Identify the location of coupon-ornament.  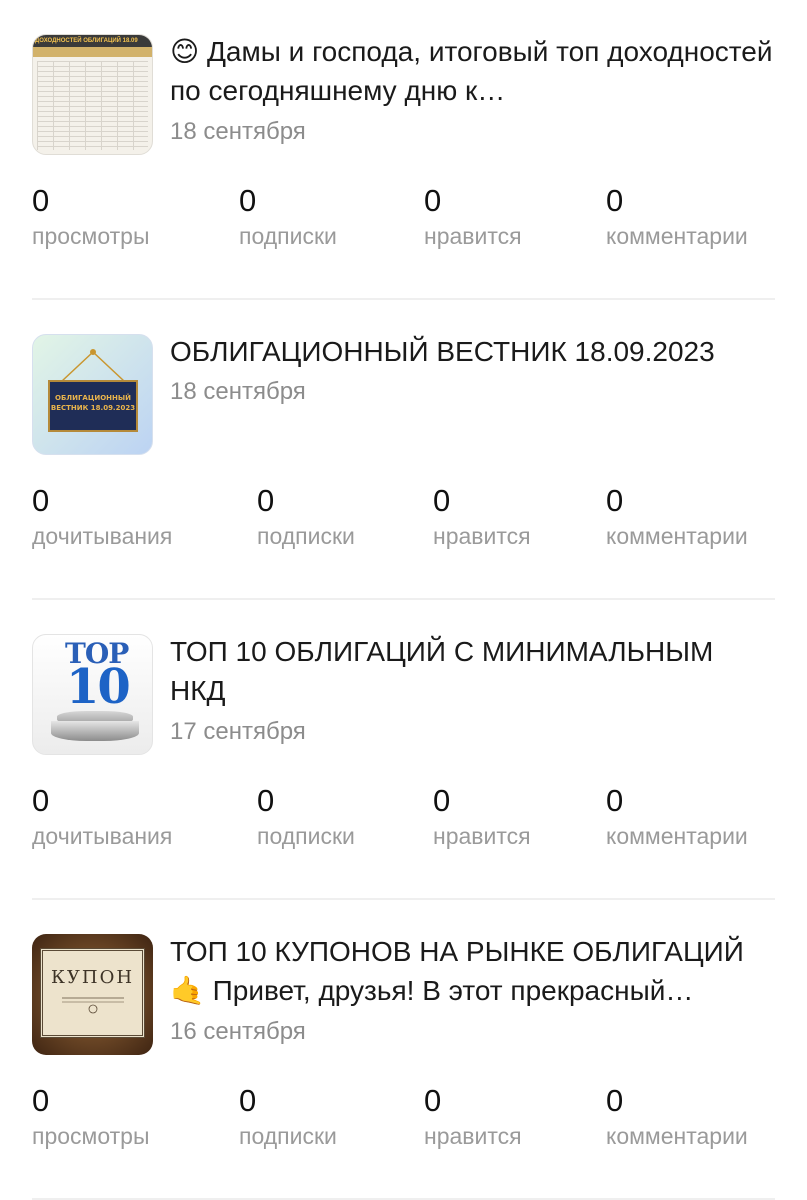
(92, 1005).